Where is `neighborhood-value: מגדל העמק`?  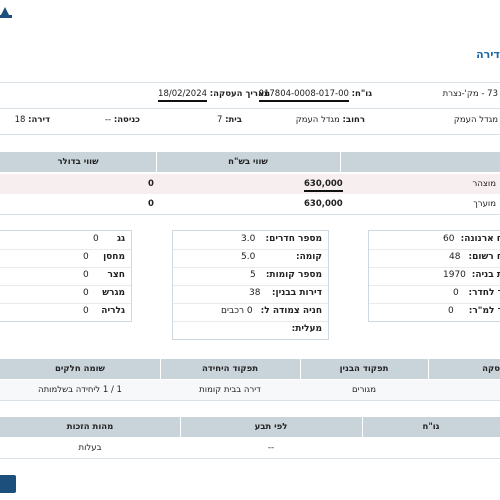 neighborhood-value: מגדל העמק is located at coordinates (475, 120).